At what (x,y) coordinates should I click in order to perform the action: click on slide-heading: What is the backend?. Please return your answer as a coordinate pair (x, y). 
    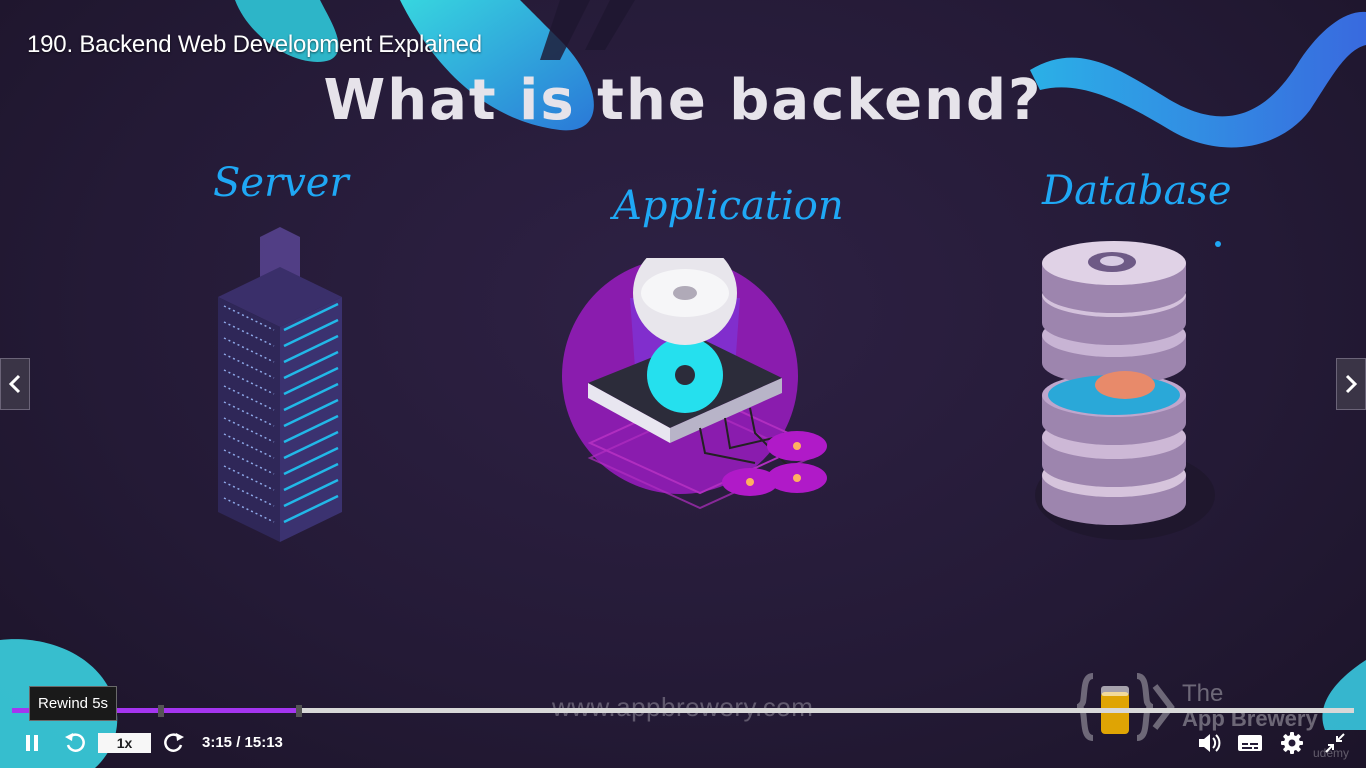
    Looking at the image, I should click on (683, 100).